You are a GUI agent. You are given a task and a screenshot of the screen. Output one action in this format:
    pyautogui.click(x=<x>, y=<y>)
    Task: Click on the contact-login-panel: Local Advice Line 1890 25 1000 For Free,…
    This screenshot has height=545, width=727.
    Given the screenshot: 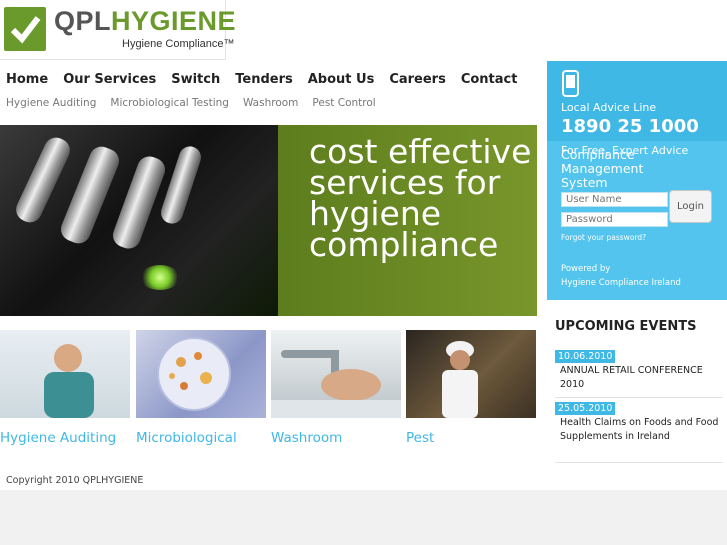 What is the action you would take?
    pyautogui.click(x=637, y=180)
    